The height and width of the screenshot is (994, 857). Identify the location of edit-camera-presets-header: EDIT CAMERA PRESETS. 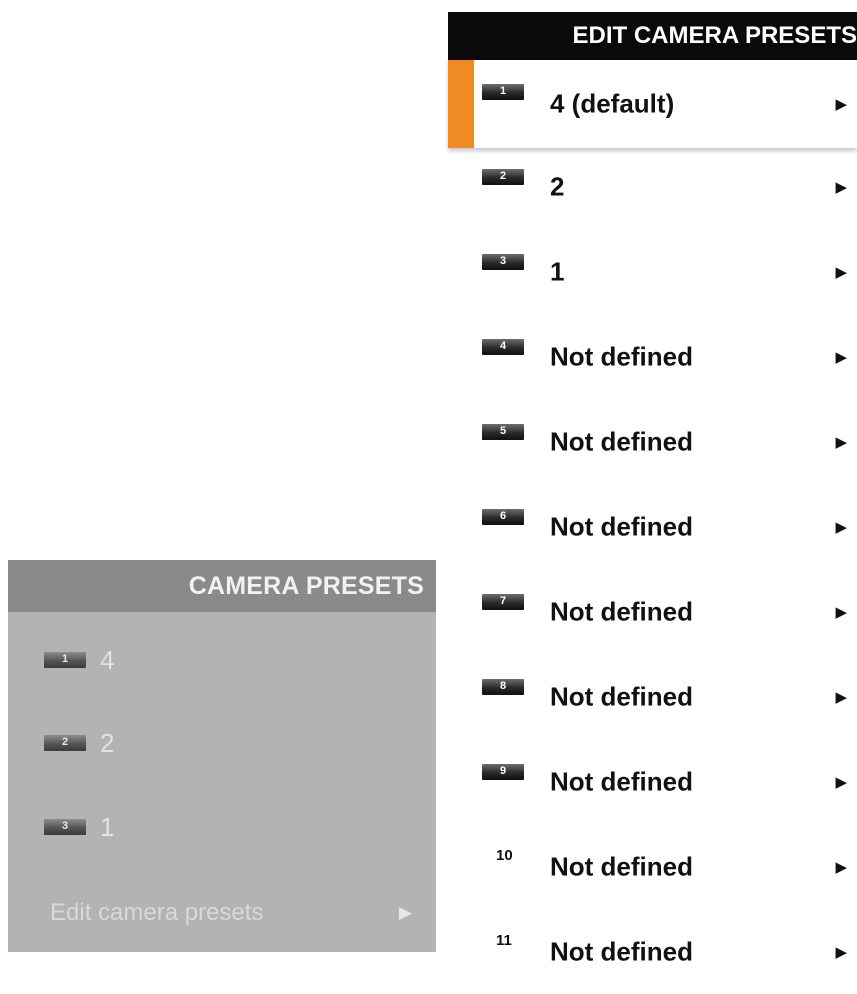
(652, 36).